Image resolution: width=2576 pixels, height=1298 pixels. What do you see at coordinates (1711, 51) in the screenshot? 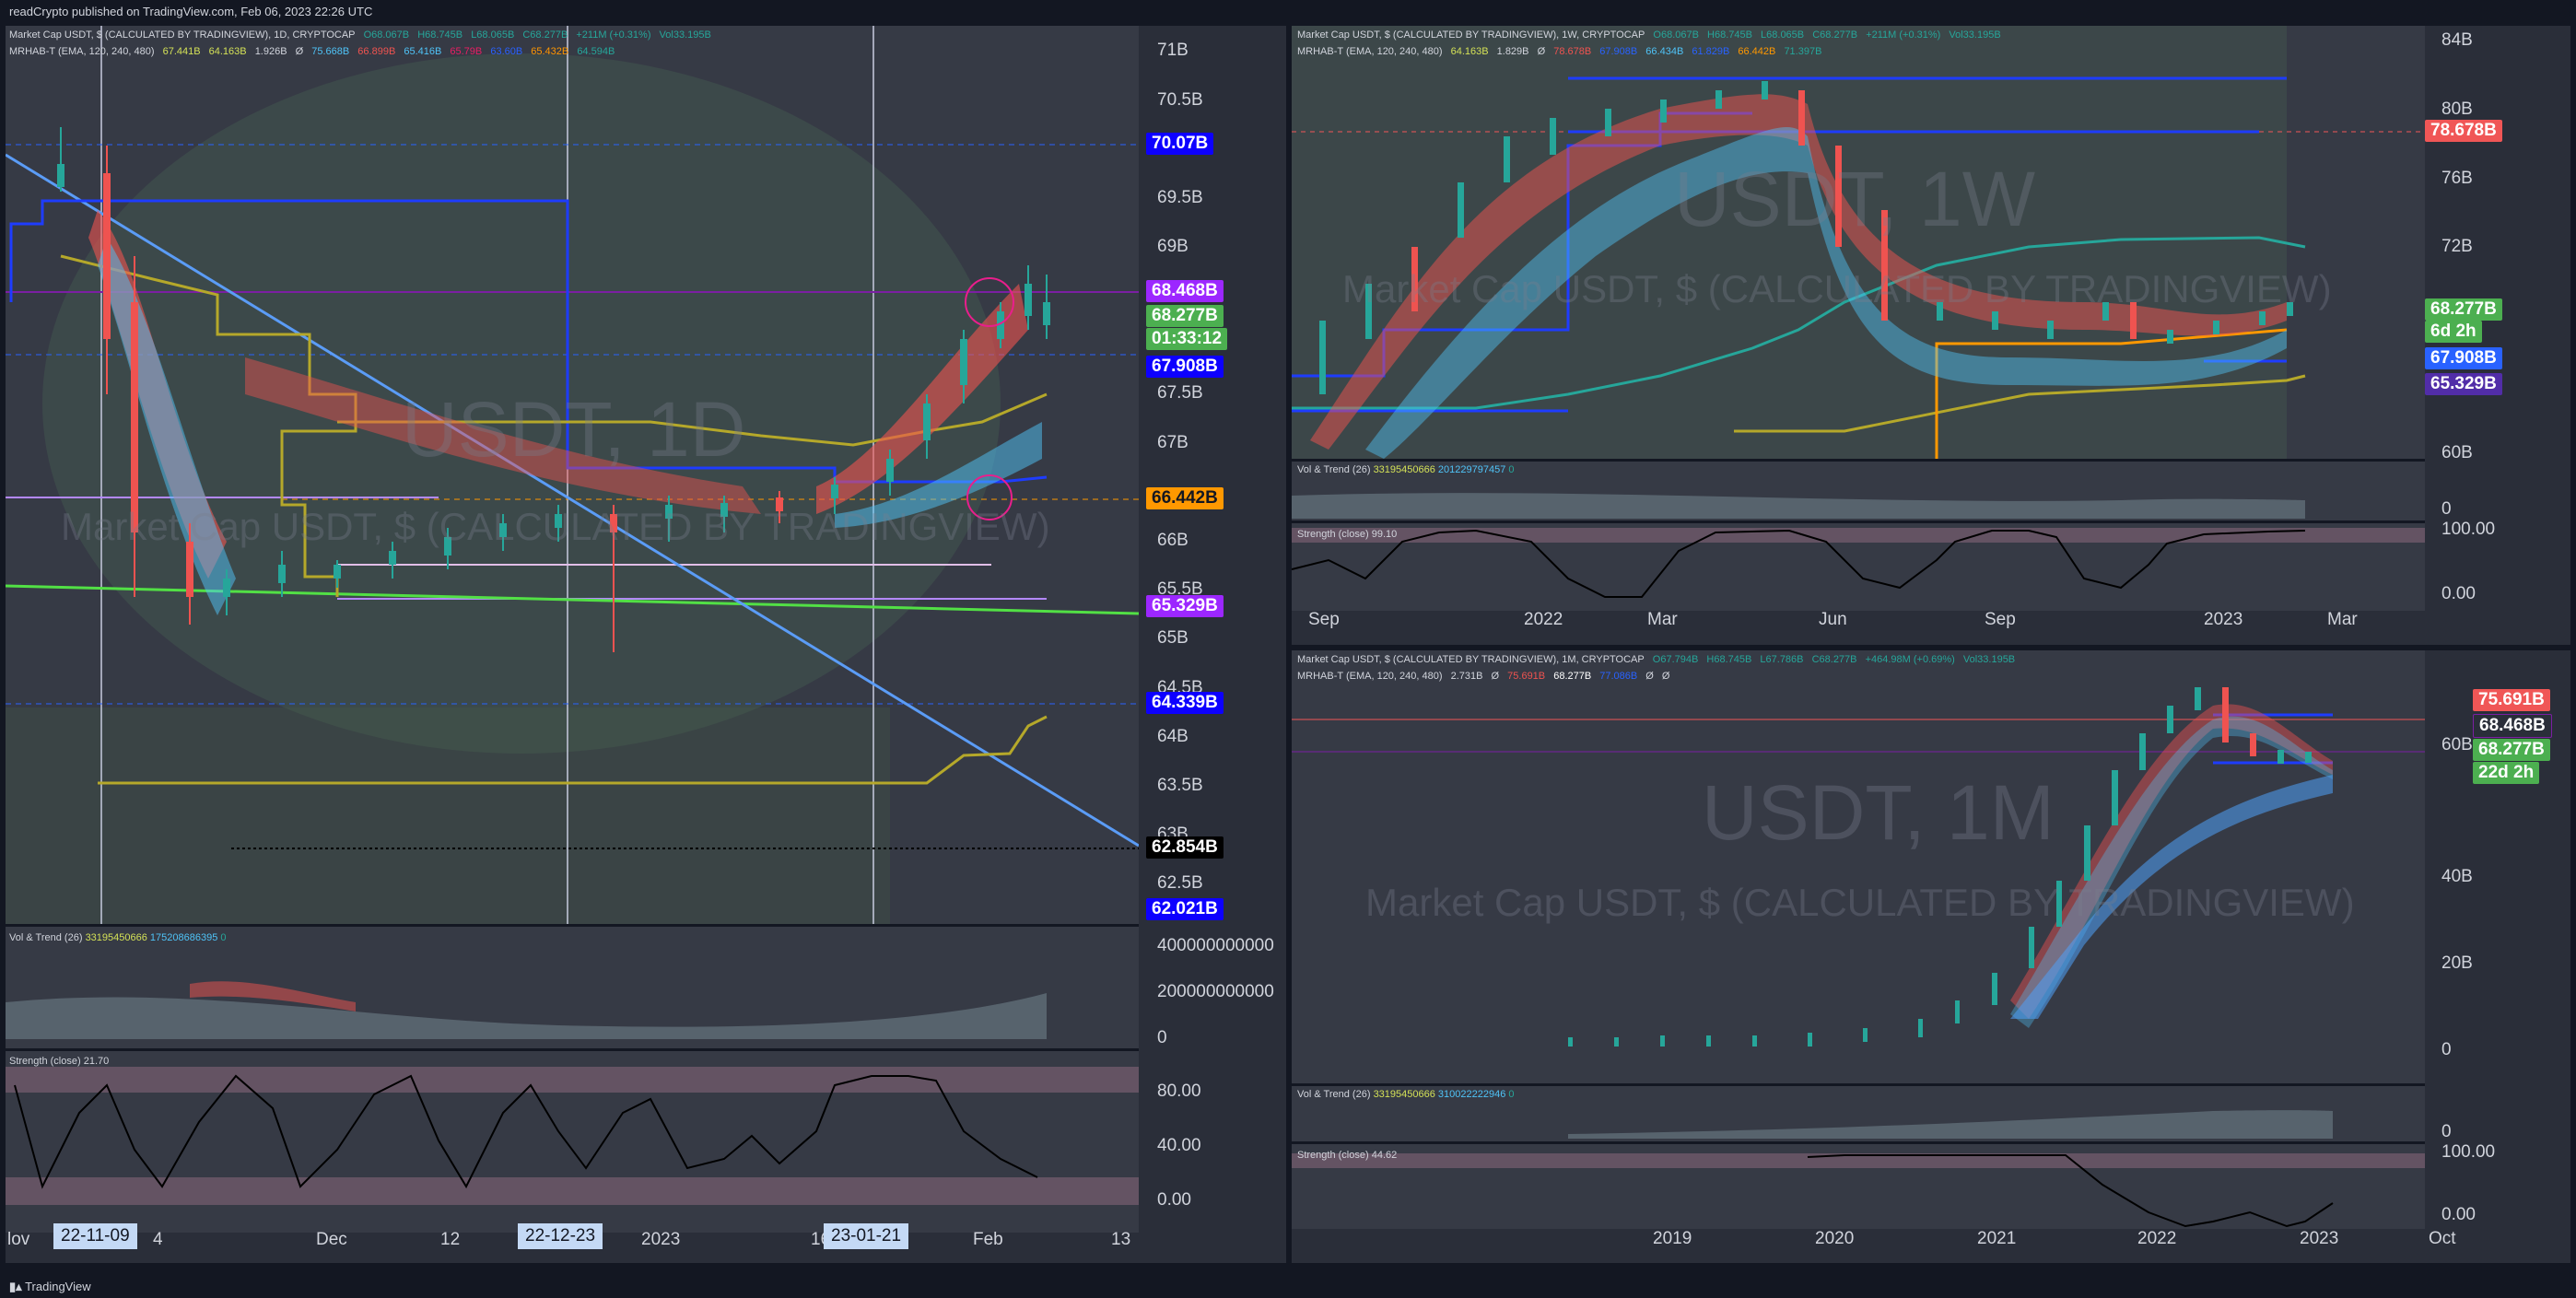
I see `weekly-ind-6: 61.829B` at bounding box center [1711, 51].